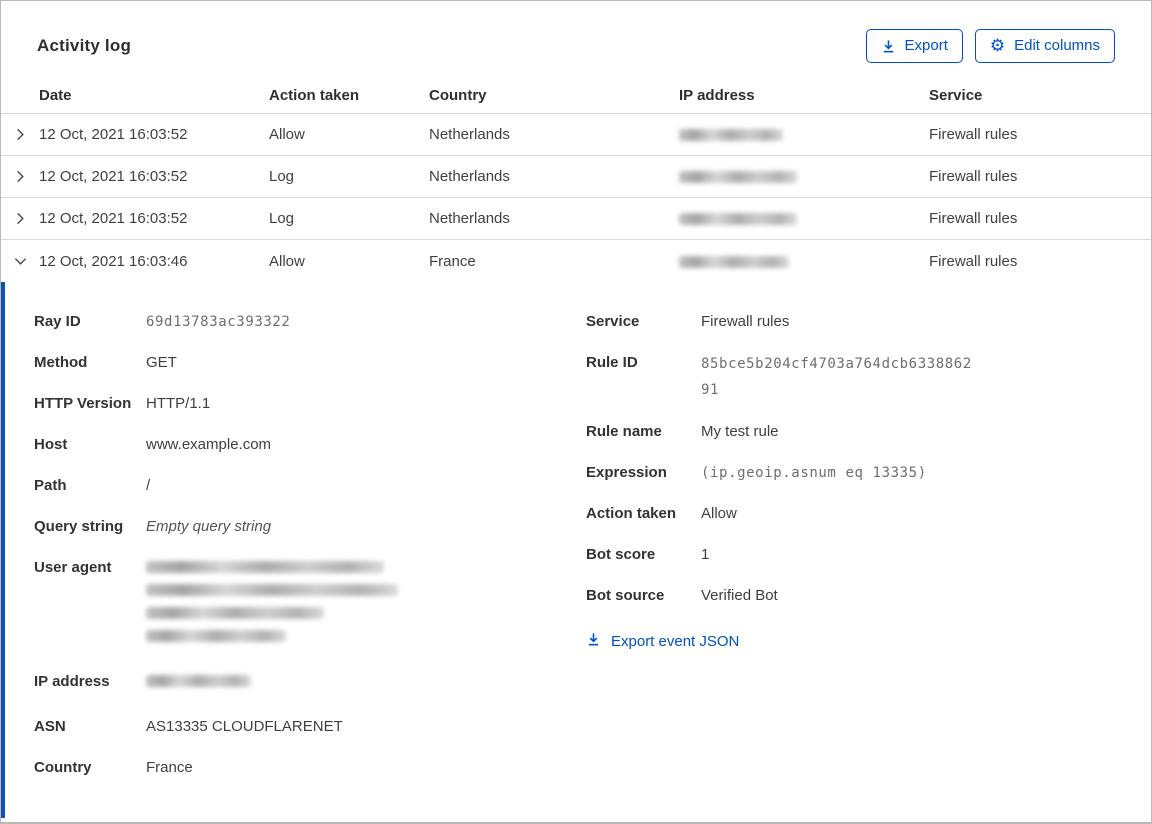  Describe the element at coordinates (57, 321) in the screenshot. I see `detail-field-label: Ray ID` at that location.